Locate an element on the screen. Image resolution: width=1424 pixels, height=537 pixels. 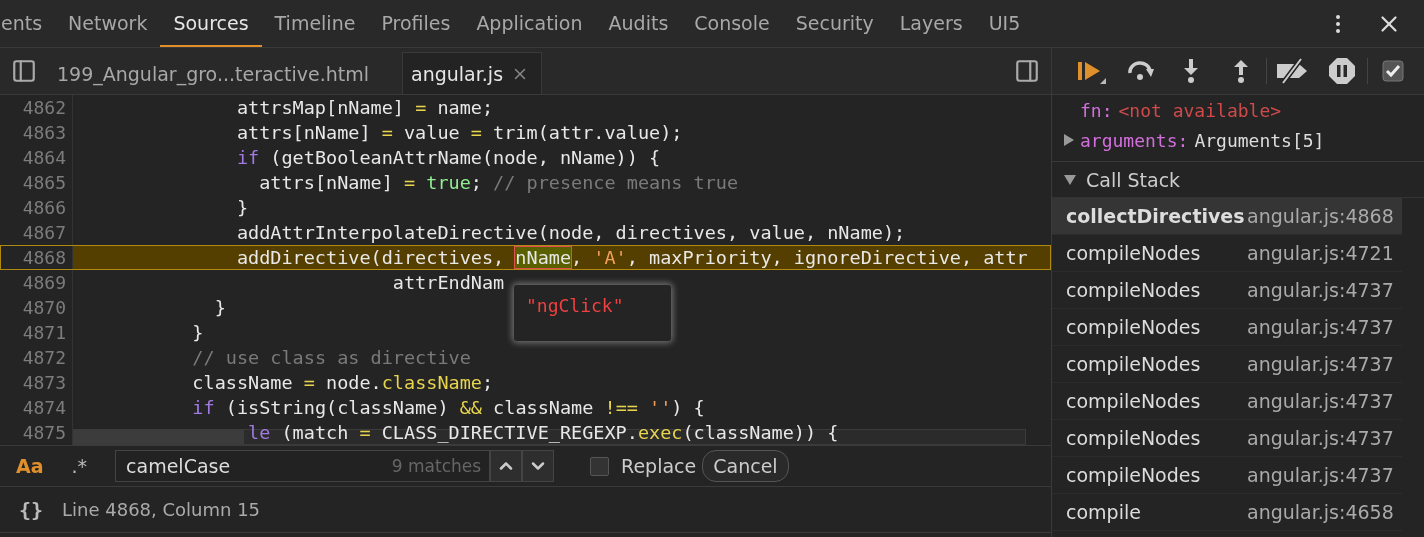
line-number: 4868 is located at coordinates (36, 257).